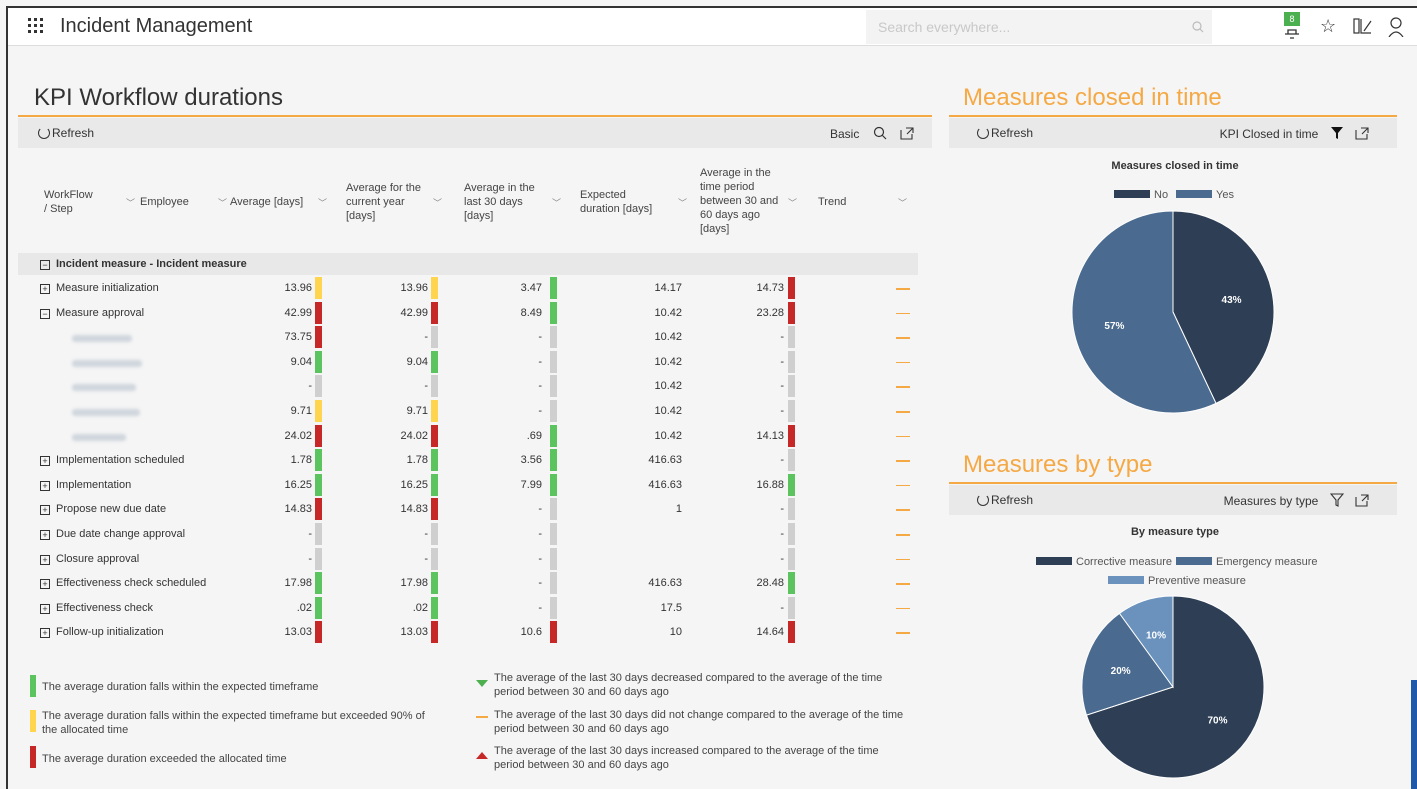 The height and width of the screenshot is (789, 1417). Describe the element at coordinates (102, 339) in the screenshot. I see `blurred-employee-name` at that location.